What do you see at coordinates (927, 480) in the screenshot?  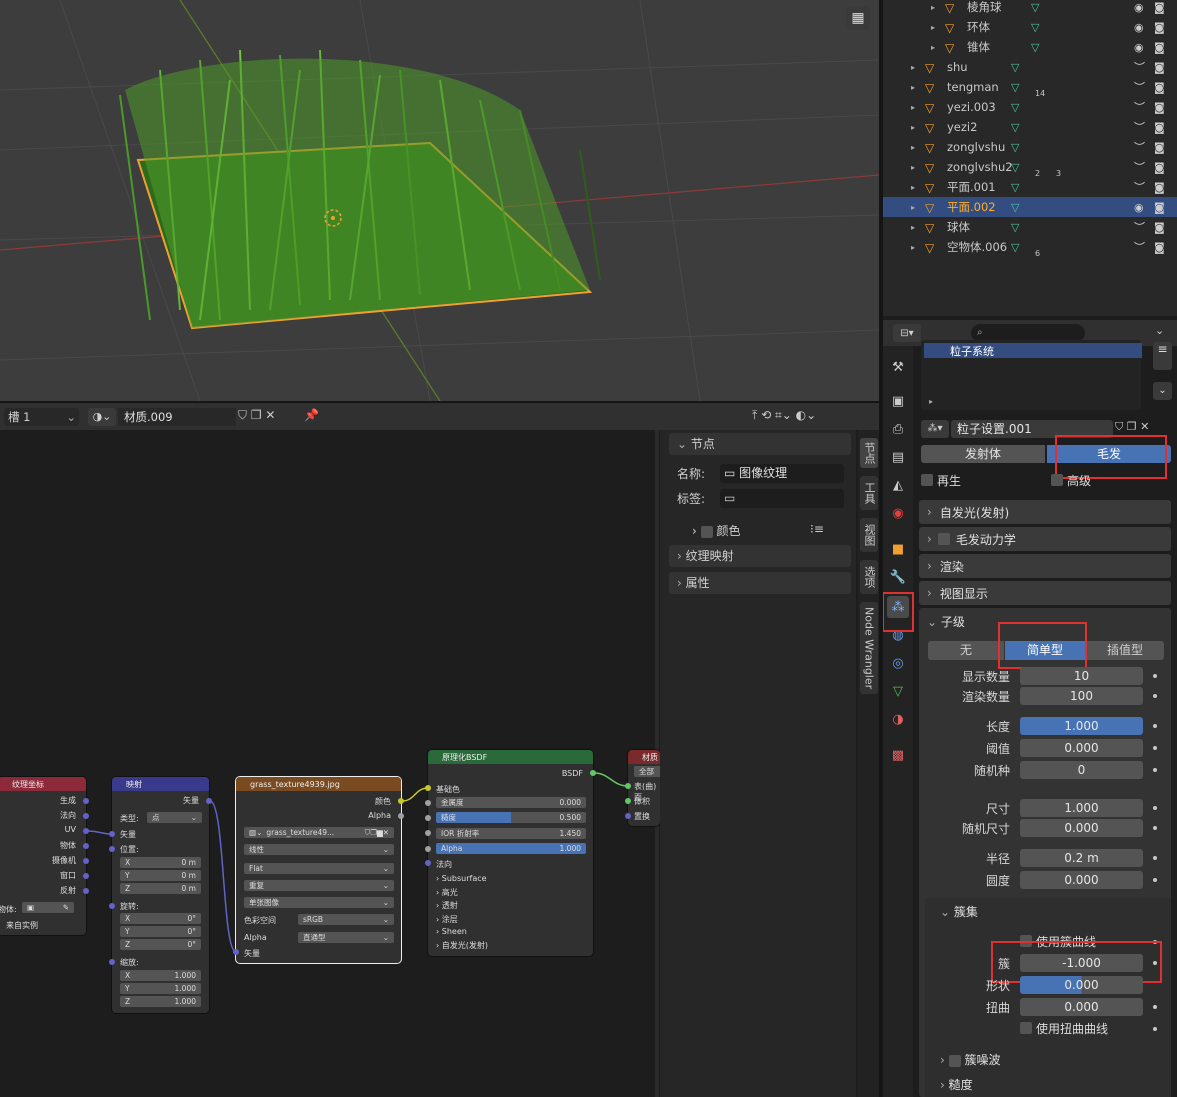 I see `regrow-checkbox` at bounding box center [927, 480].